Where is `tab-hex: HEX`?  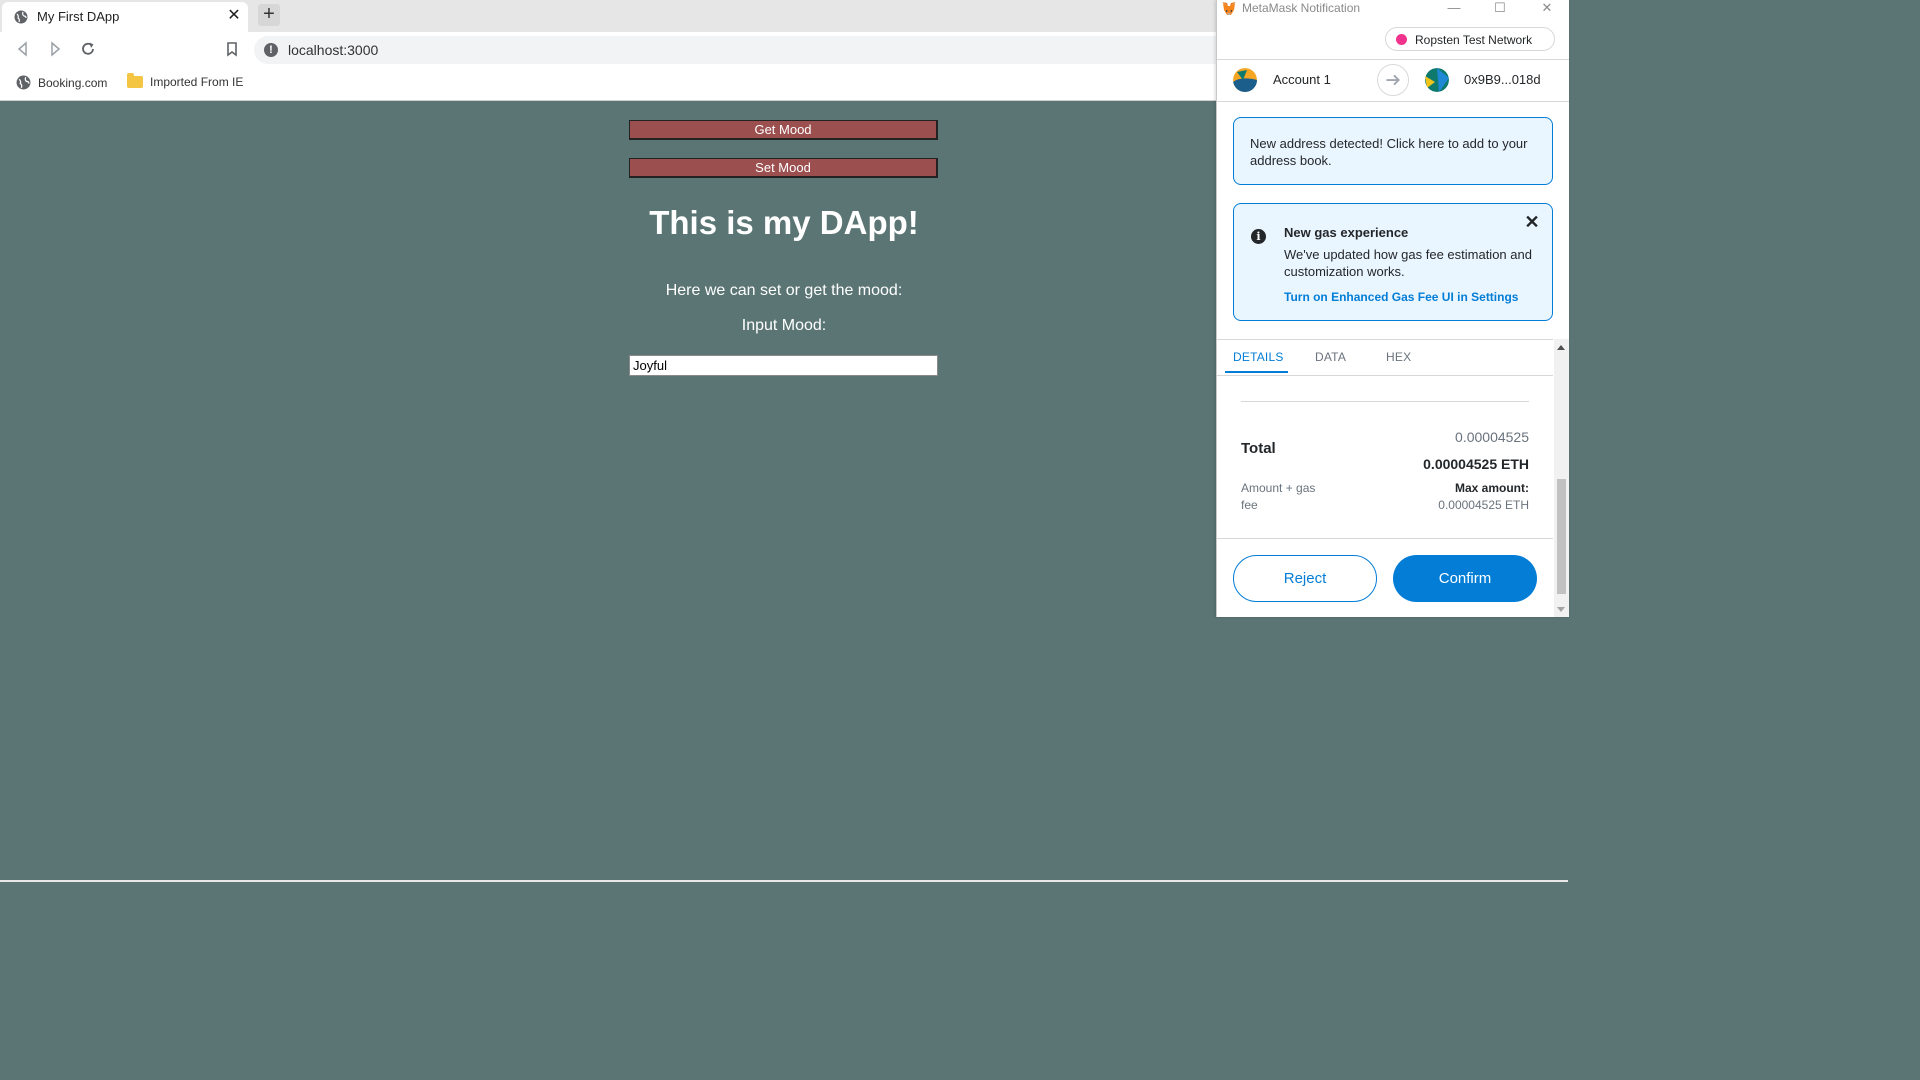 tab-hex: HEX is located at coordinates (1398, 357).